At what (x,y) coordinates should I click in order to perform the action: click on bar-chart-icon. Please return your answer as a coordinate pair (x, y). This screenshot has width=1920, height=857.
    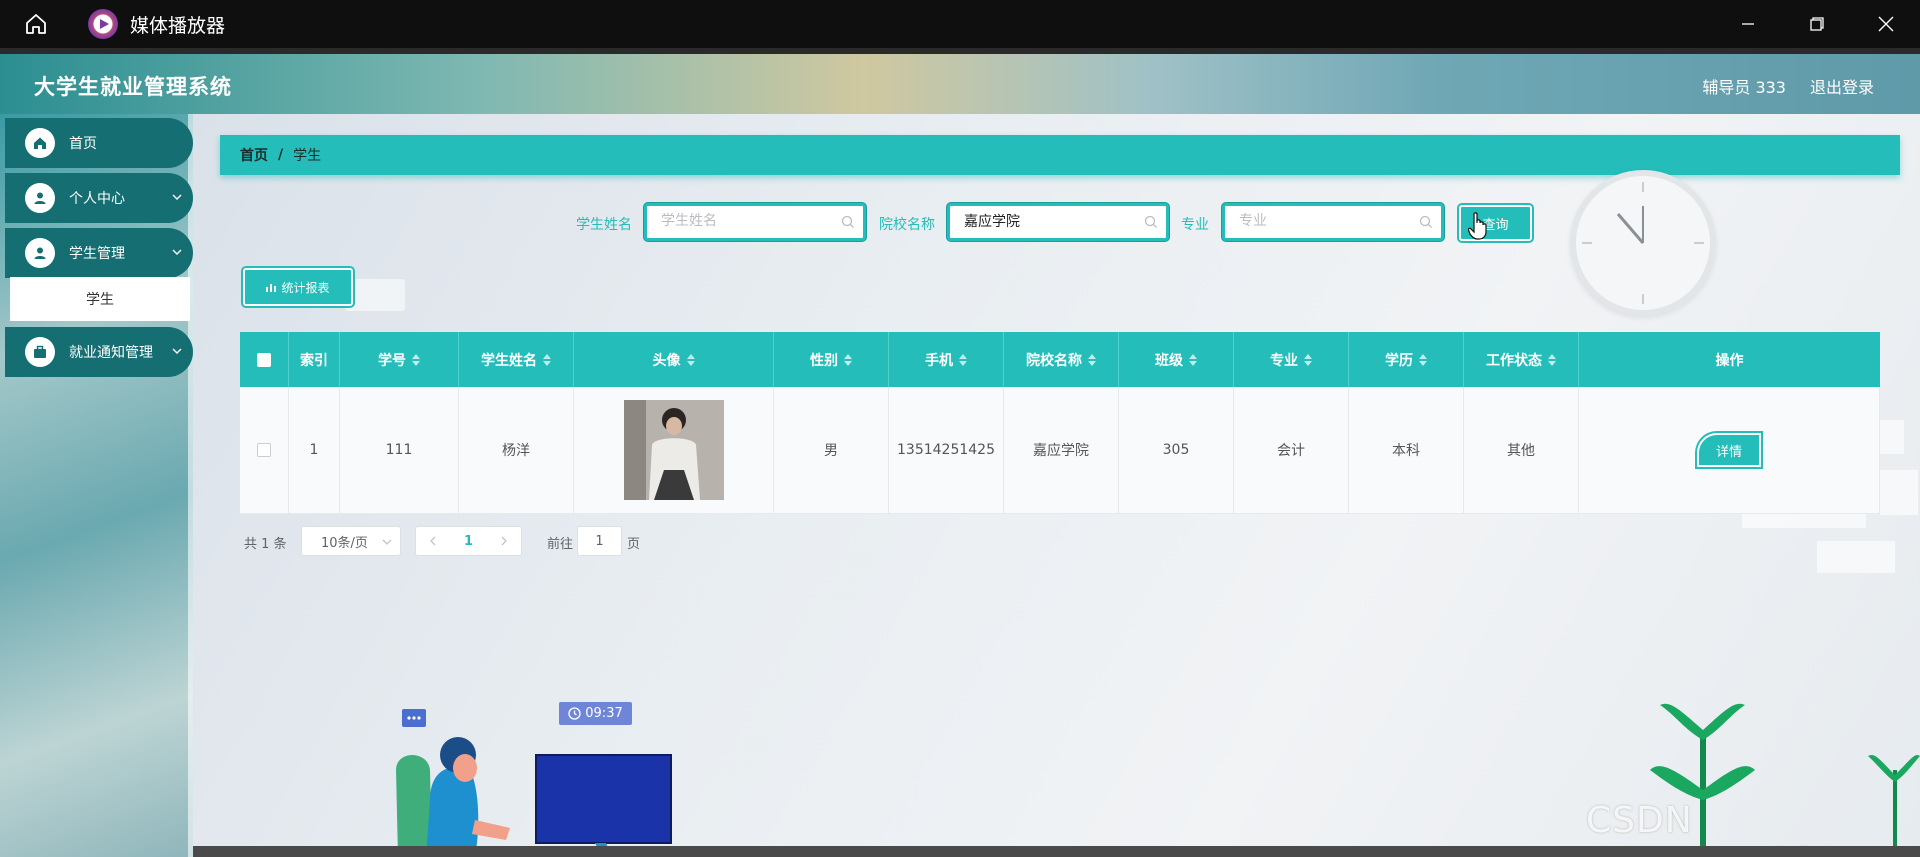
    Looking at the image, I should click on (271, 288).